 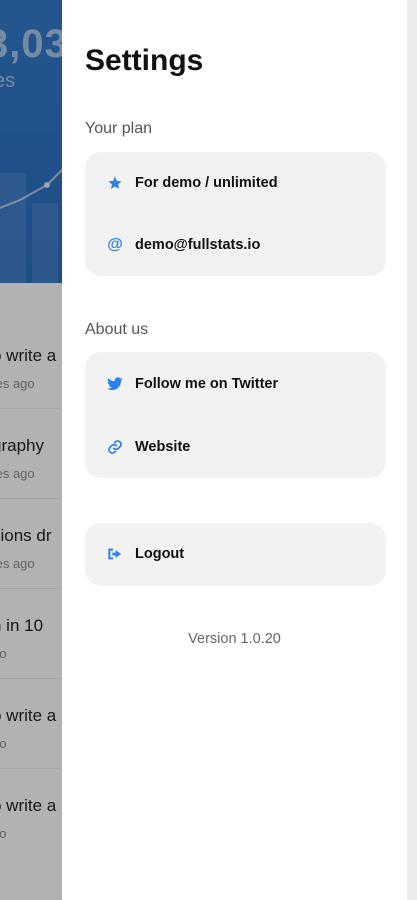 What do you see at coordinates (198, 245) in the screenshot?
I see `account-email-label: demo@fullstats.io` at bounding box center [198, 245].